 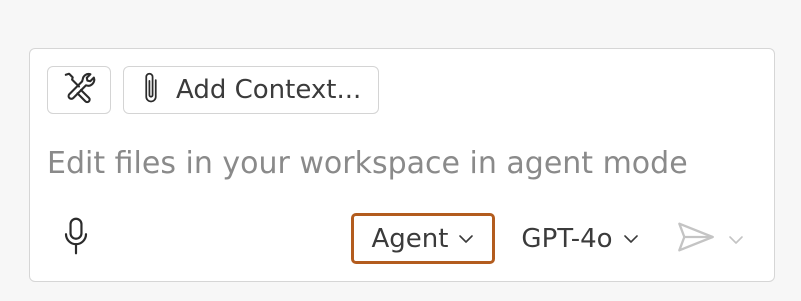 What do you see at coordinates (567, 238) in the screenshot?
I see `model-label: GPT-4o` at bounding box center [567, 238].